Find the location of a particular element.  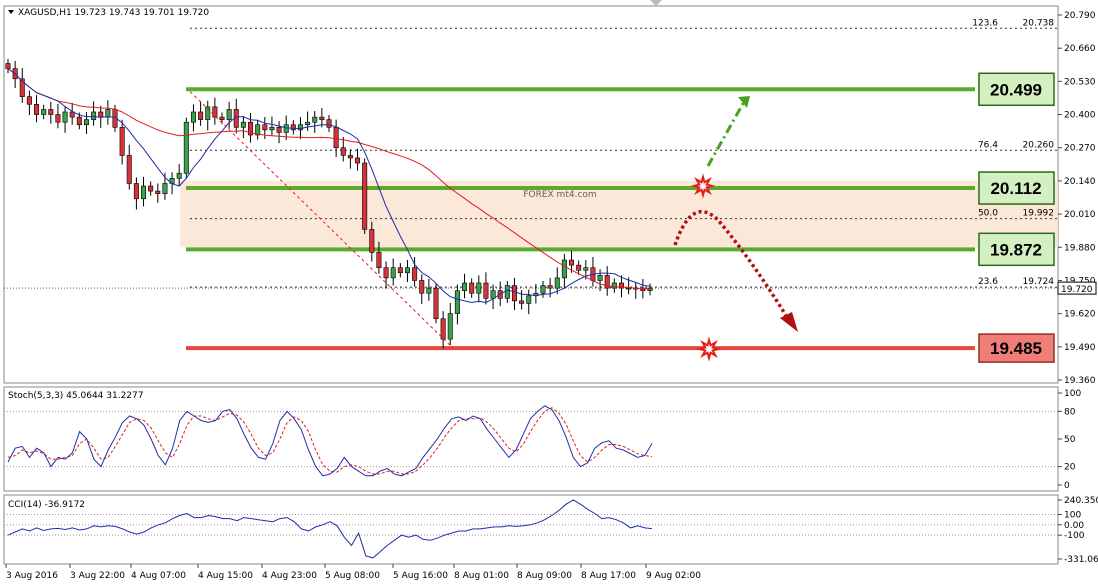

cci-label: CCI(14) -36.9172 is located at coordinates (46, 505).